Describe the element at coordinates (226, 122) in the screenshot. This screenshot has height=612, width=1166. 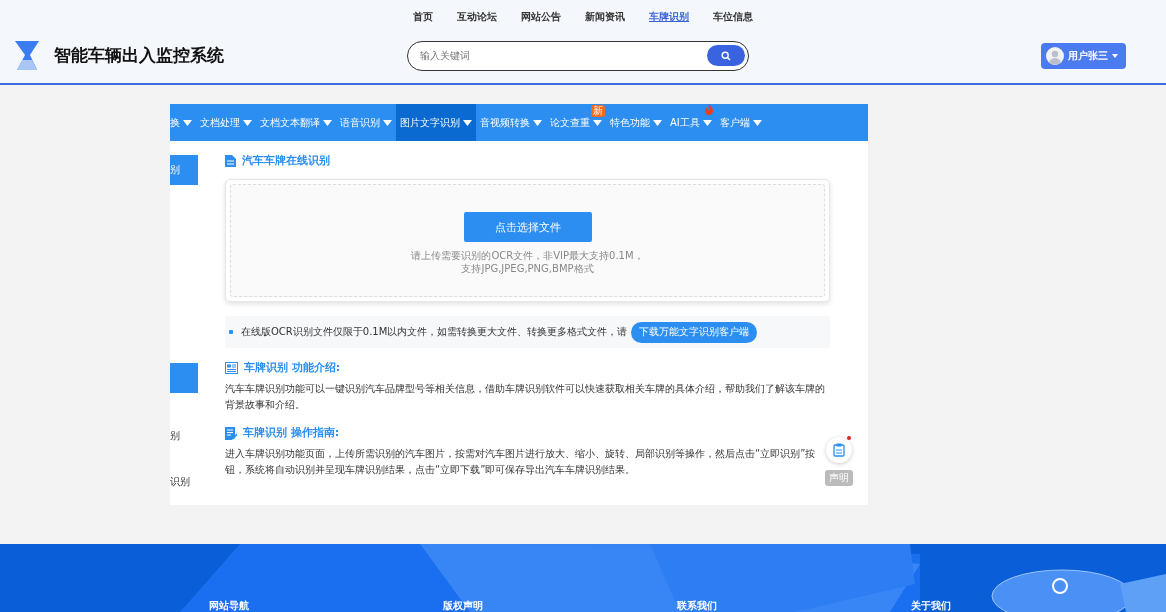
I see `menu-tab: 文档处理` at that location.